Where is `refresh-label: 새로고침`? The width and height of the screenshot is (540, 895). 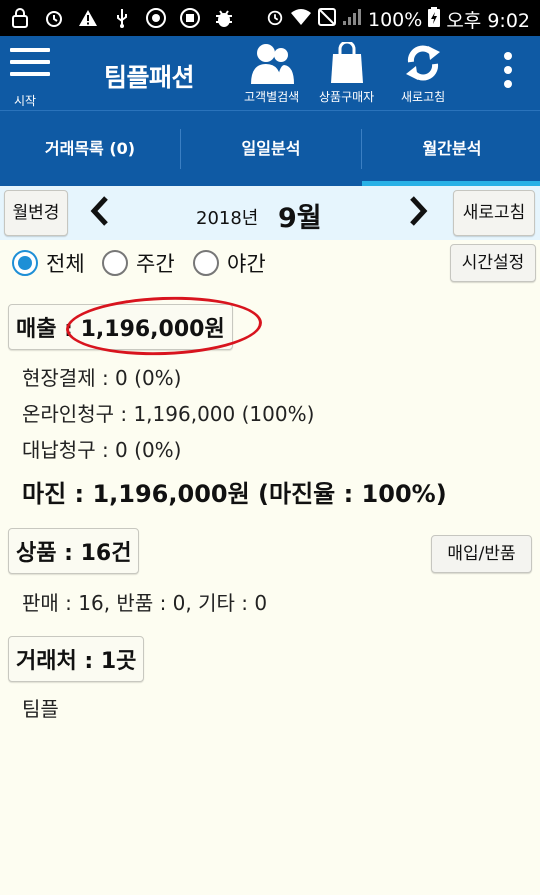
refresh-label: 새로고침 is located at coordinates (423, 97).